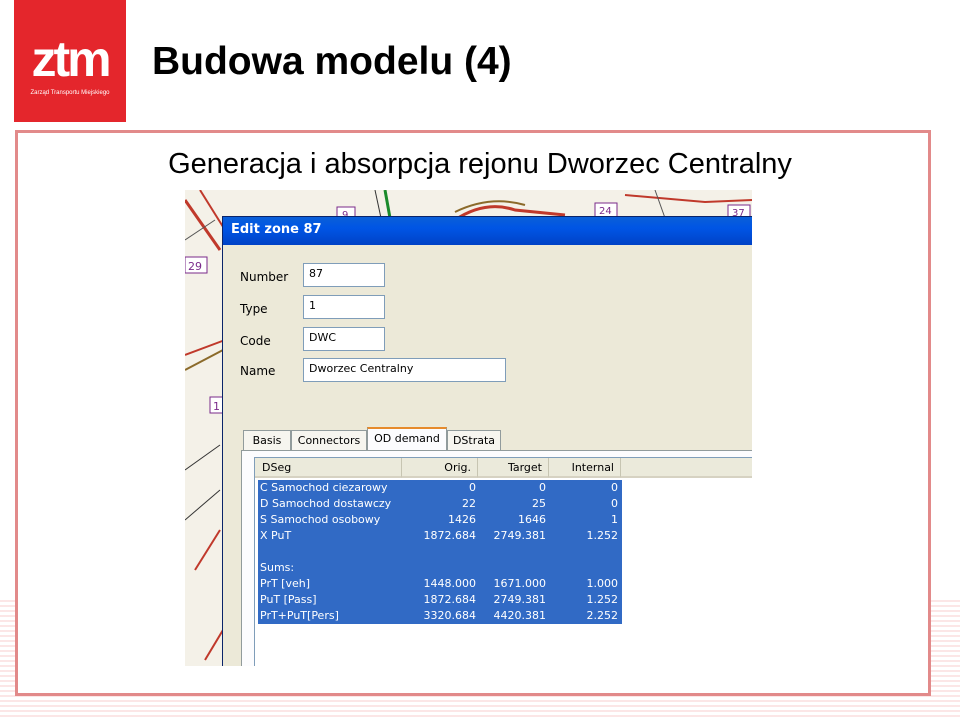 Image resolution: width=960 pixels, height=720 pixels. What do you see at coordinates (254, 309) in the screenshot?
I see `type-label: Type` at bounding box center [254, 309].